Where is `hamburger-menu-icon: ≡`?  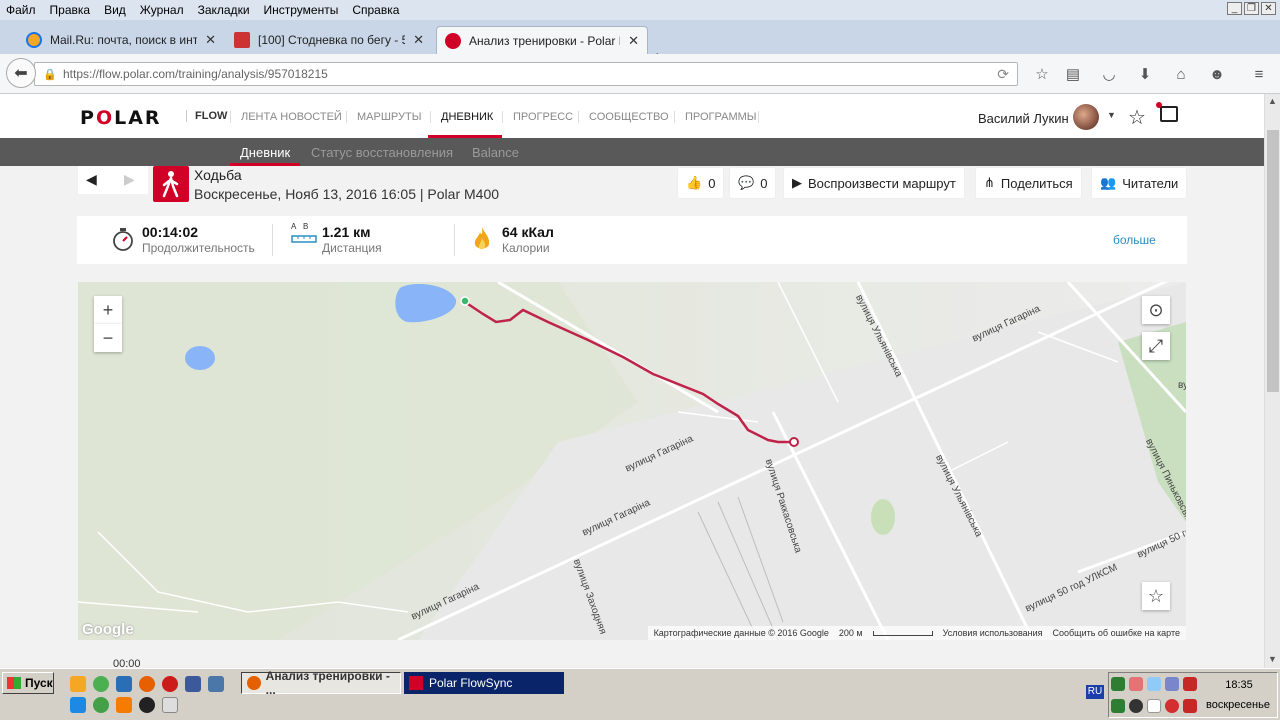
hamburger-menu-icon: ≡ is located at coordinates (1259, 75).